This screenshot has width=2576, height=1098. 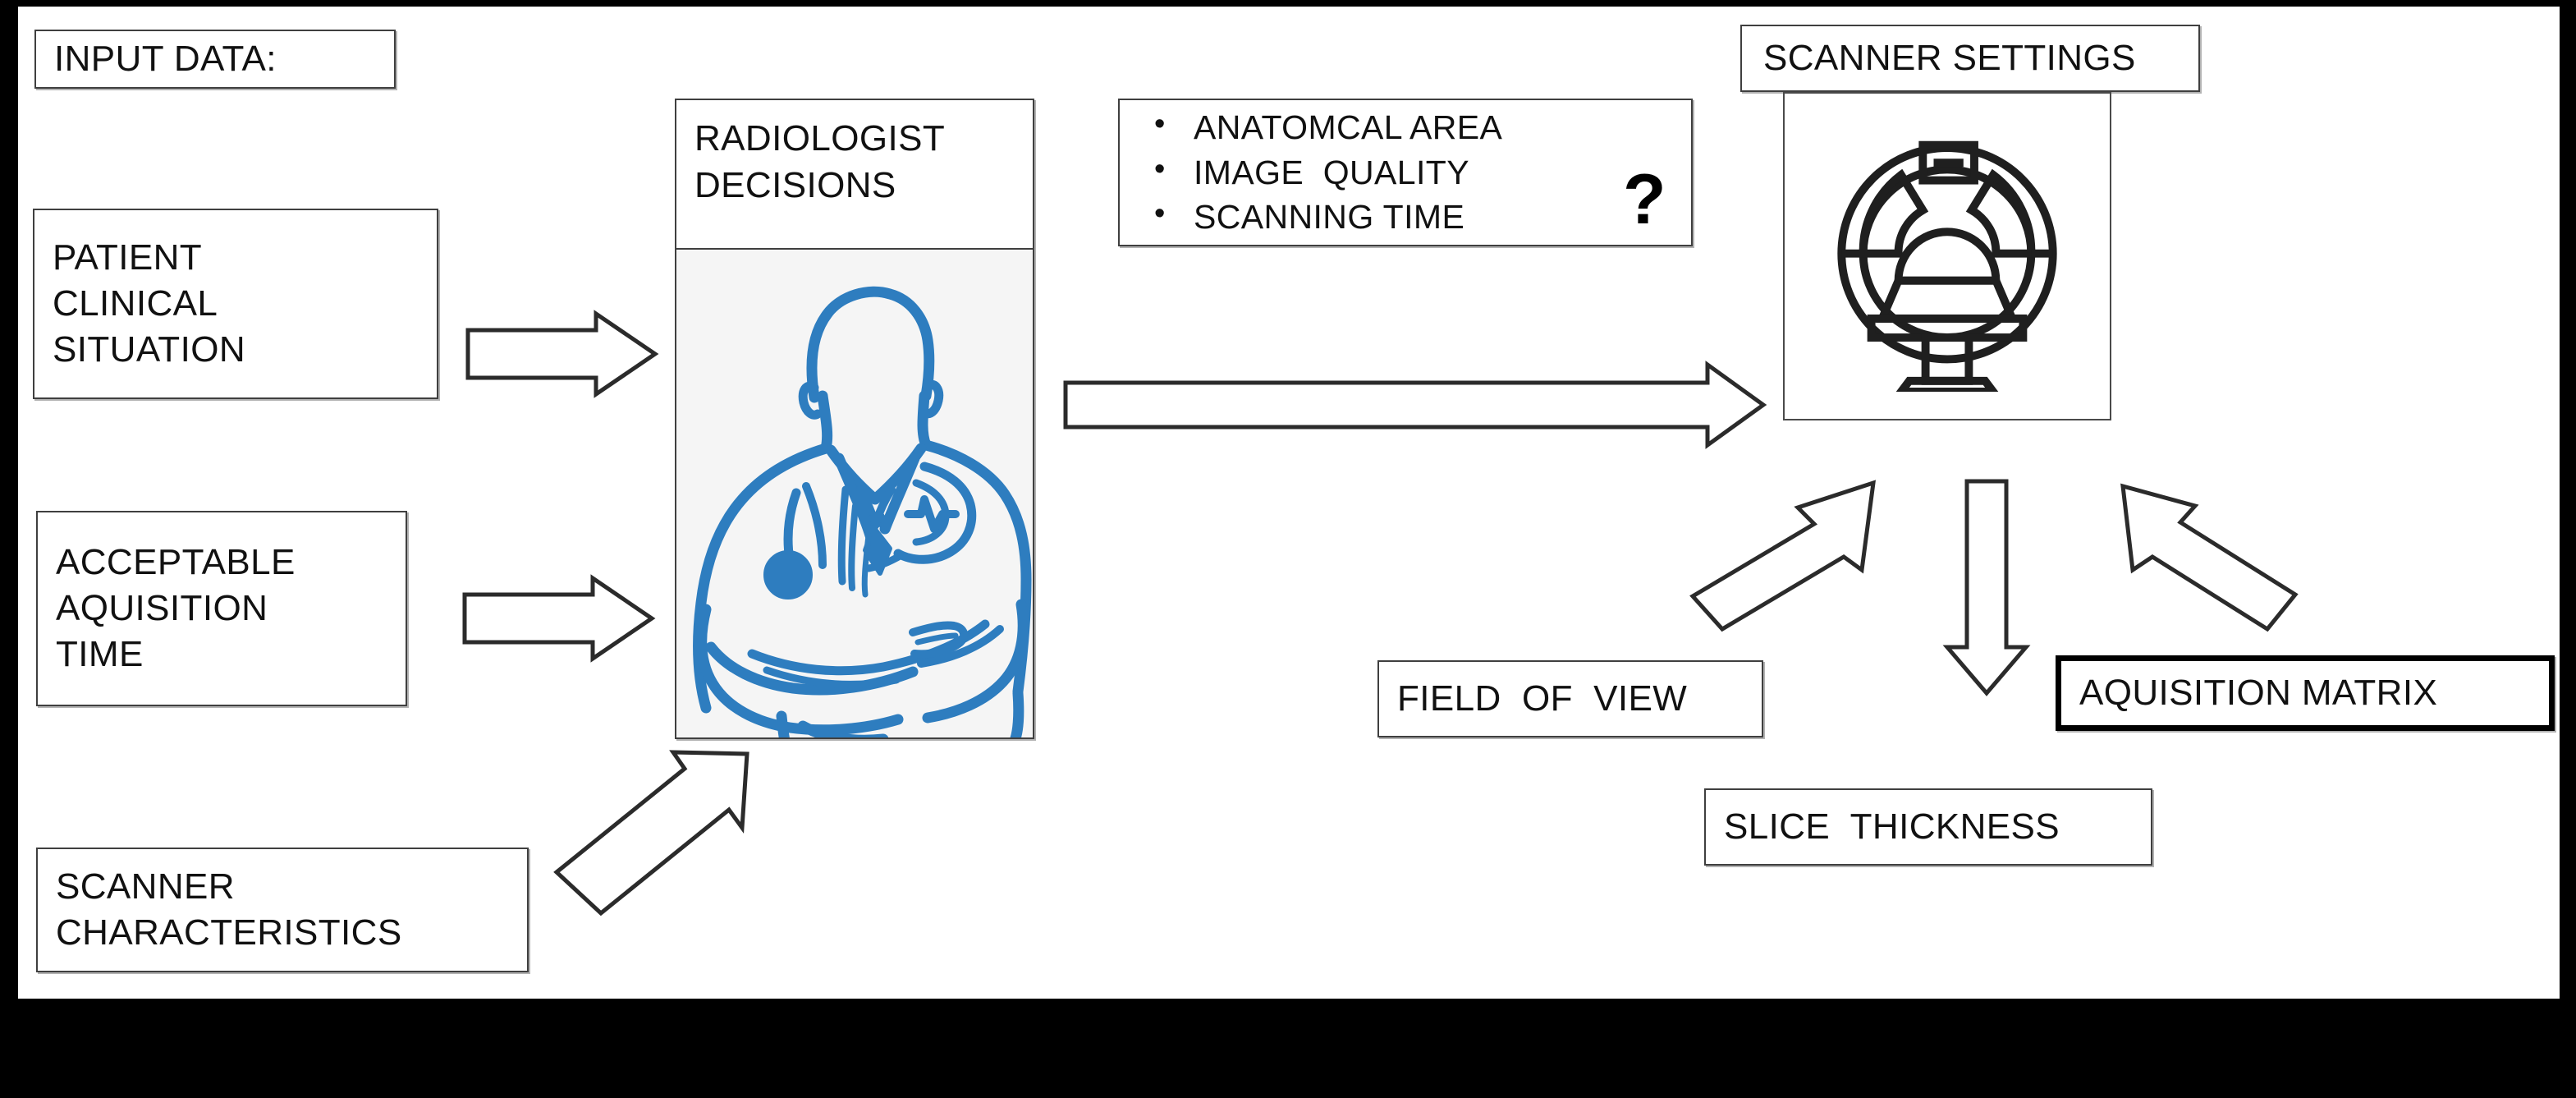 I want to click on consideration-item: IMAGE QUALITY, so click(x=1419, y=172).